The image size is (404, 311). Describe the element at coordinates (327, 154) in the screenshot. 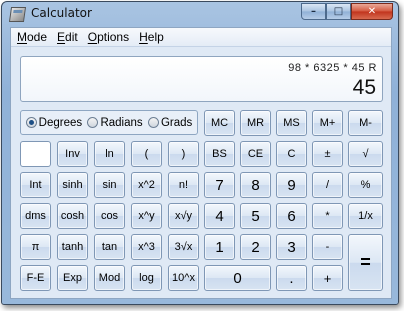

I see `plus-minus-button: ±` at that location.